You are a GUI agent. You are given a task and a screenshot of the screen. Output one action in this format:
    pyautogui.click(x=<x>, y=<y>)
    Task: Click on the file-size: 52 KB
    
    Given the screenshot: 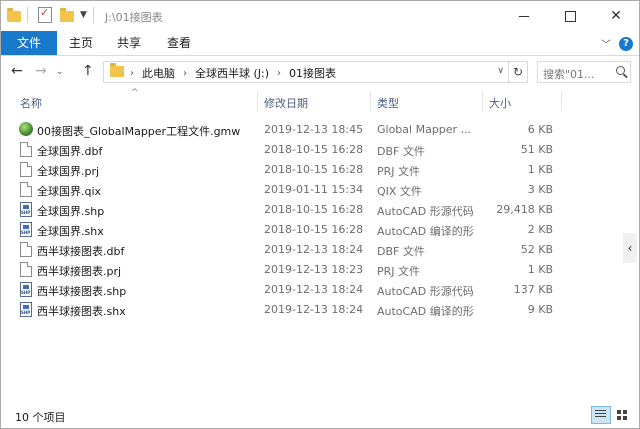 What is the action you would take?
    pyautogui.click(x=536, y=249)
    